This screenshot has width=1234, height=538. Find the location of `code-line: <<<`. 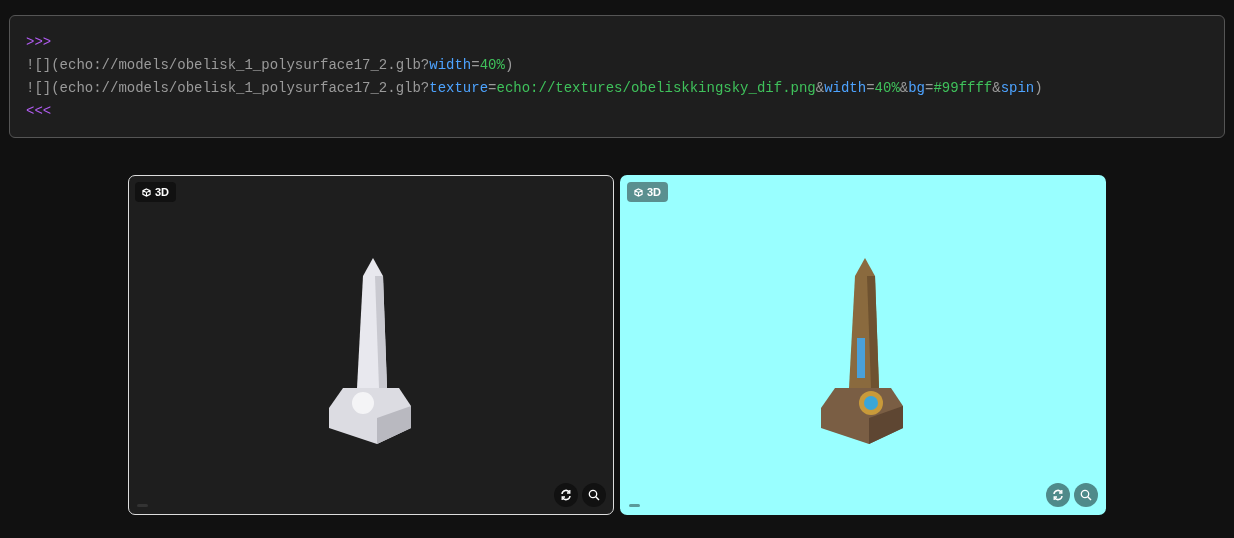

code-line: <<< is located at coordinates (39, 111).